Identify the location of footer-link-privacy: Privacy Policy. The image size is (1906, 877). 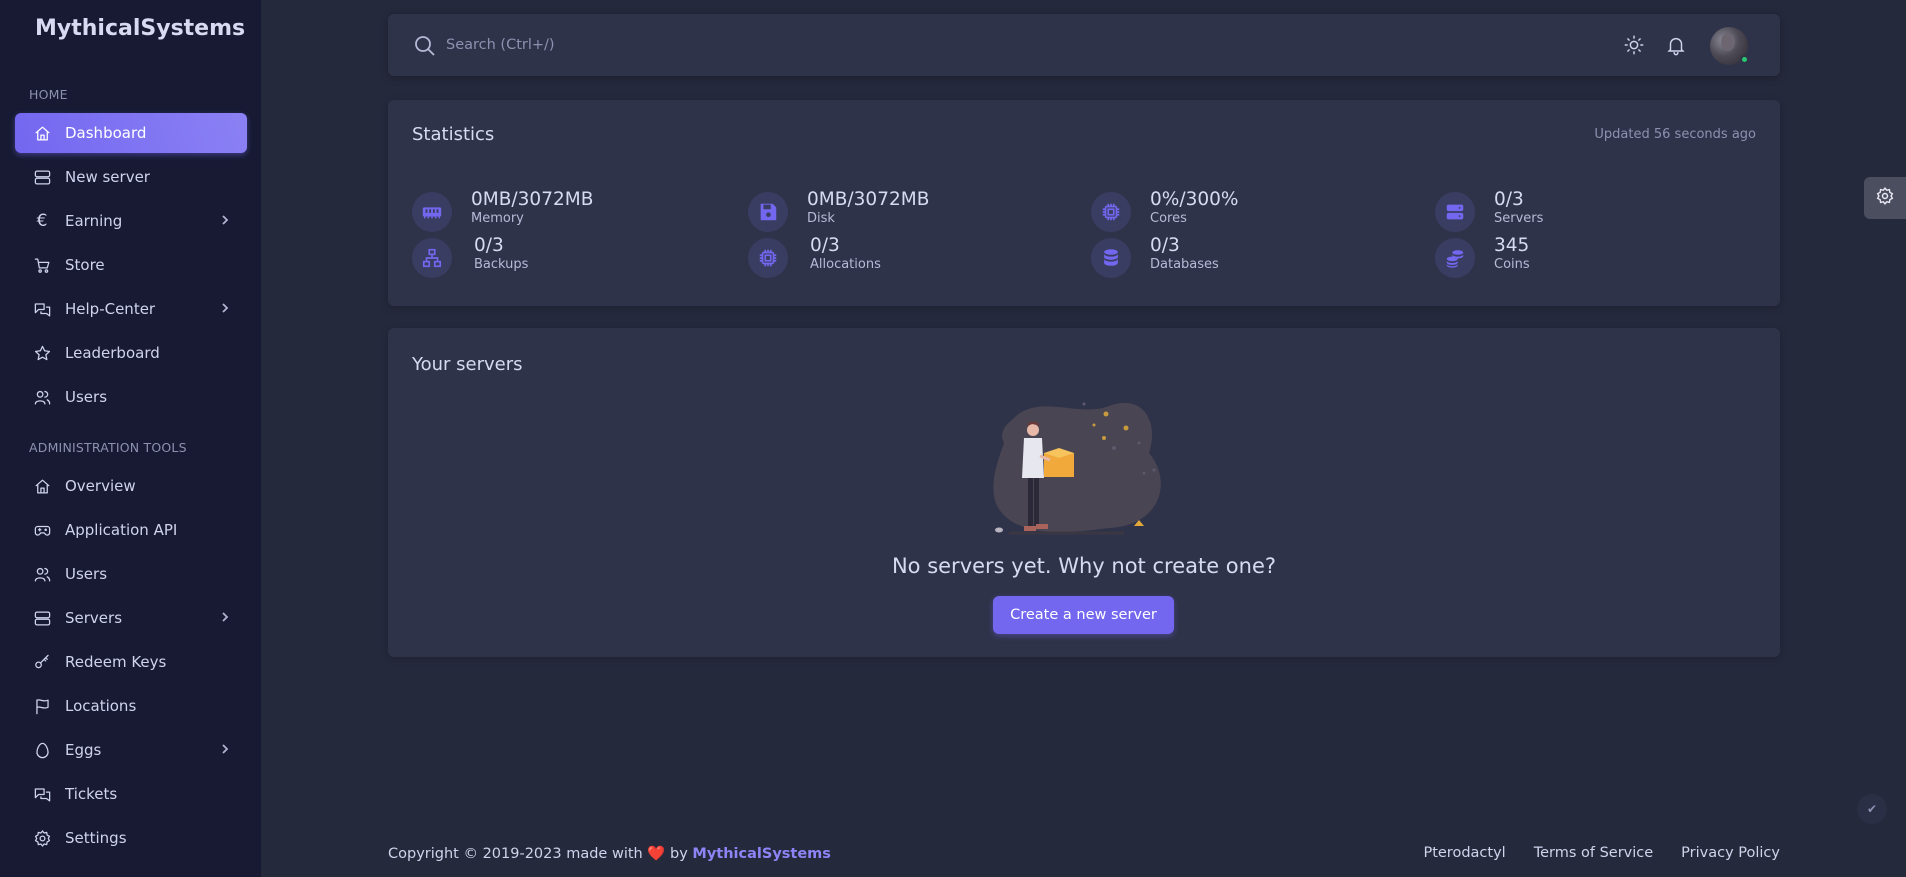
(1730, 853).